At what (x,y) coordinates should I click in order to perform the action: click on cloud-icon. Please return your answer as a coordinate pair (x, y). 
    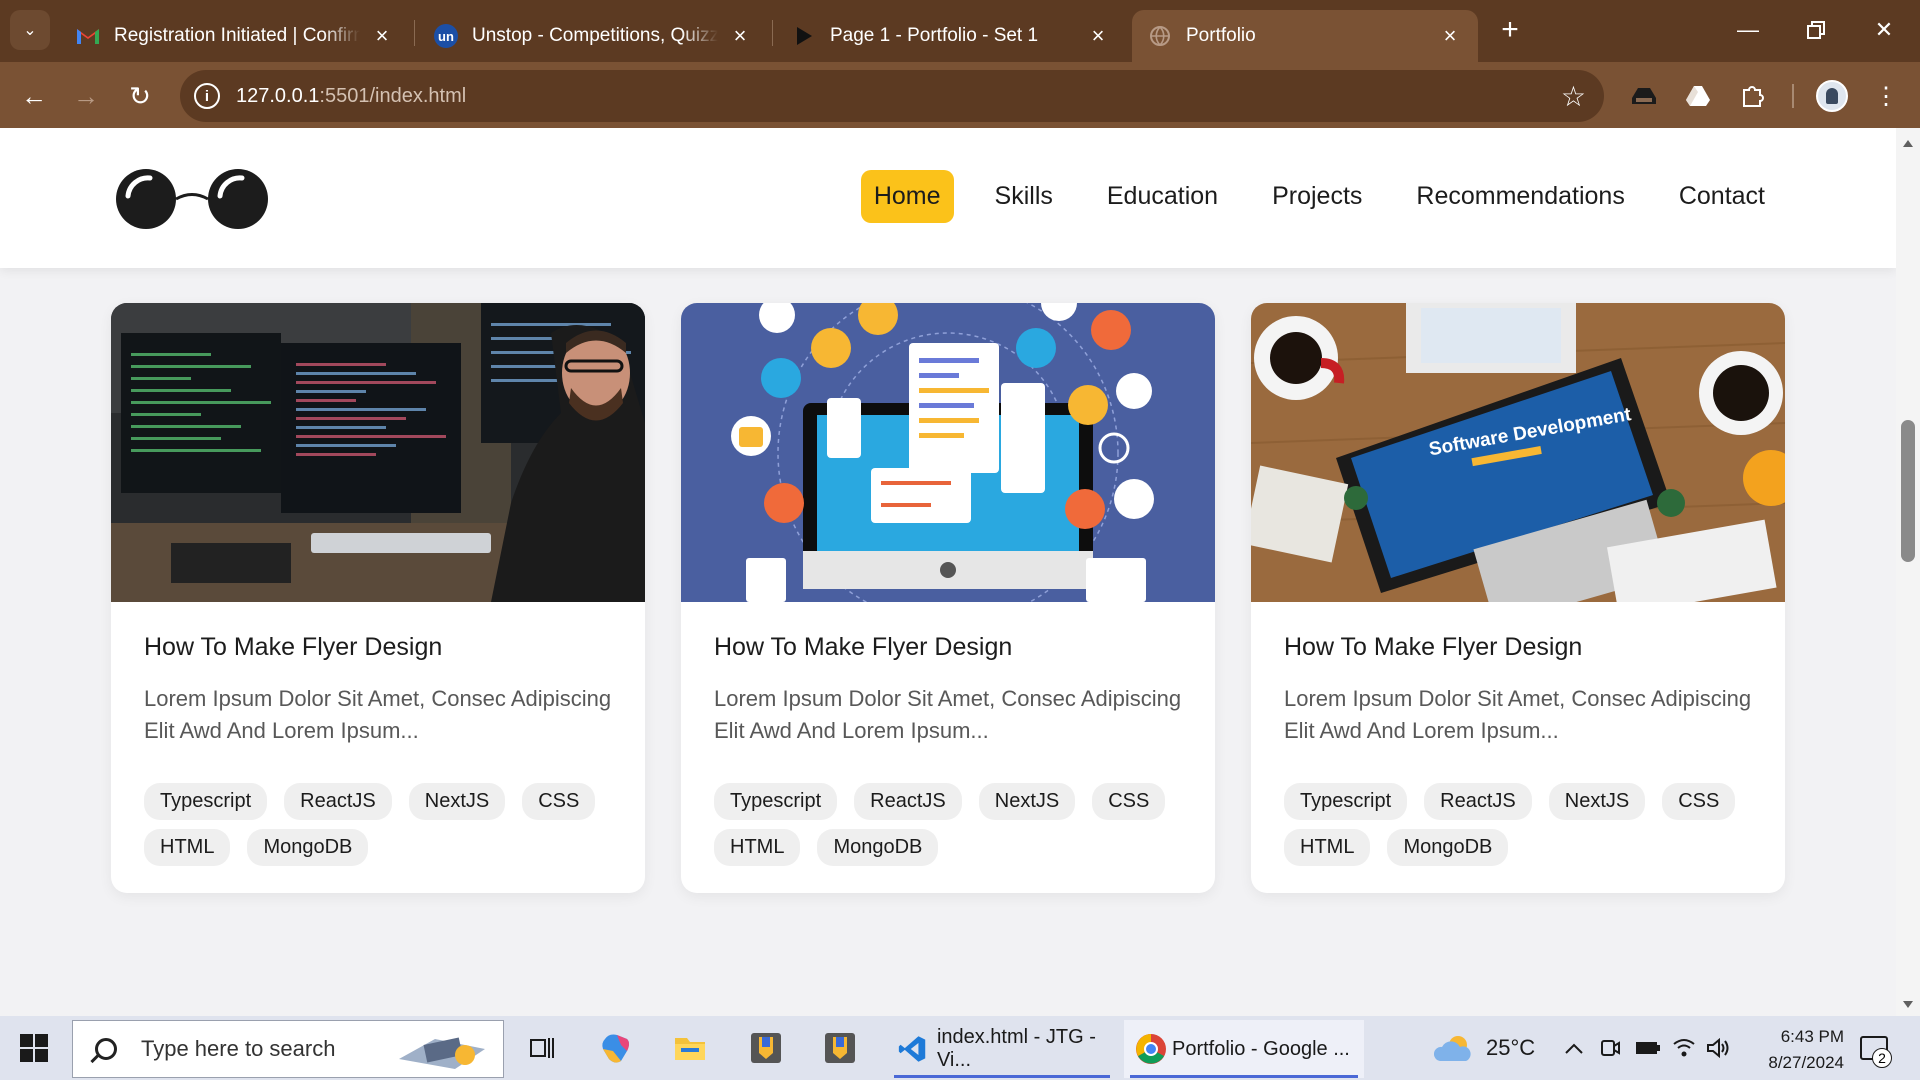
    Looking at the image, I should click on (1452, 1048).